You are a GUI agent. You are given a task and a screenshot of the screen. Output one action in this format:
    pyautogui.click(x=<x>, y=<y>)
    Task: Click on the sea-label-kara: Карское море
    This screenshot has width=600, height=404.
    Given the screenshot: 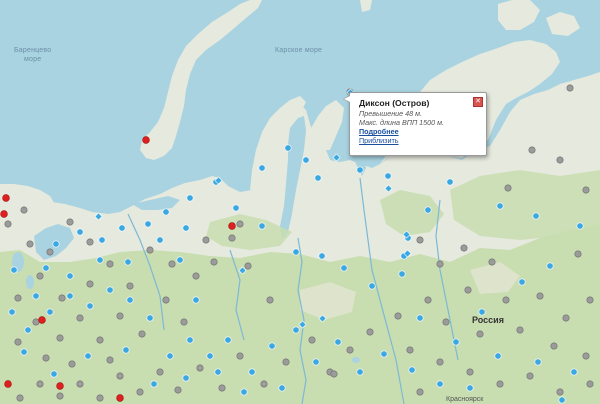 What is the action you would take?
    pyautogui.click(x=299, y=50)
    